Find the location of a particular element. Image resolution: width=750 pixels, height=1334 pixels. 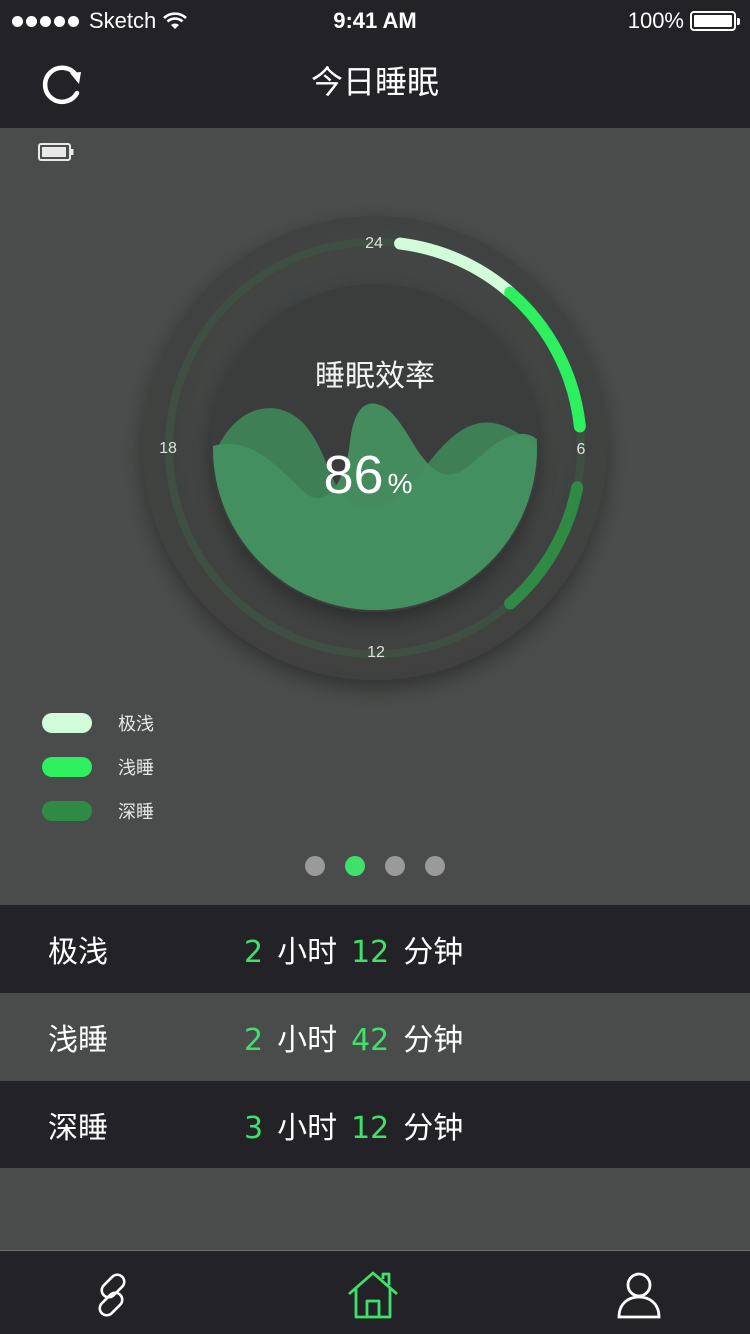

page-title: 今日睡眠 is located at coordinates (374, 82).